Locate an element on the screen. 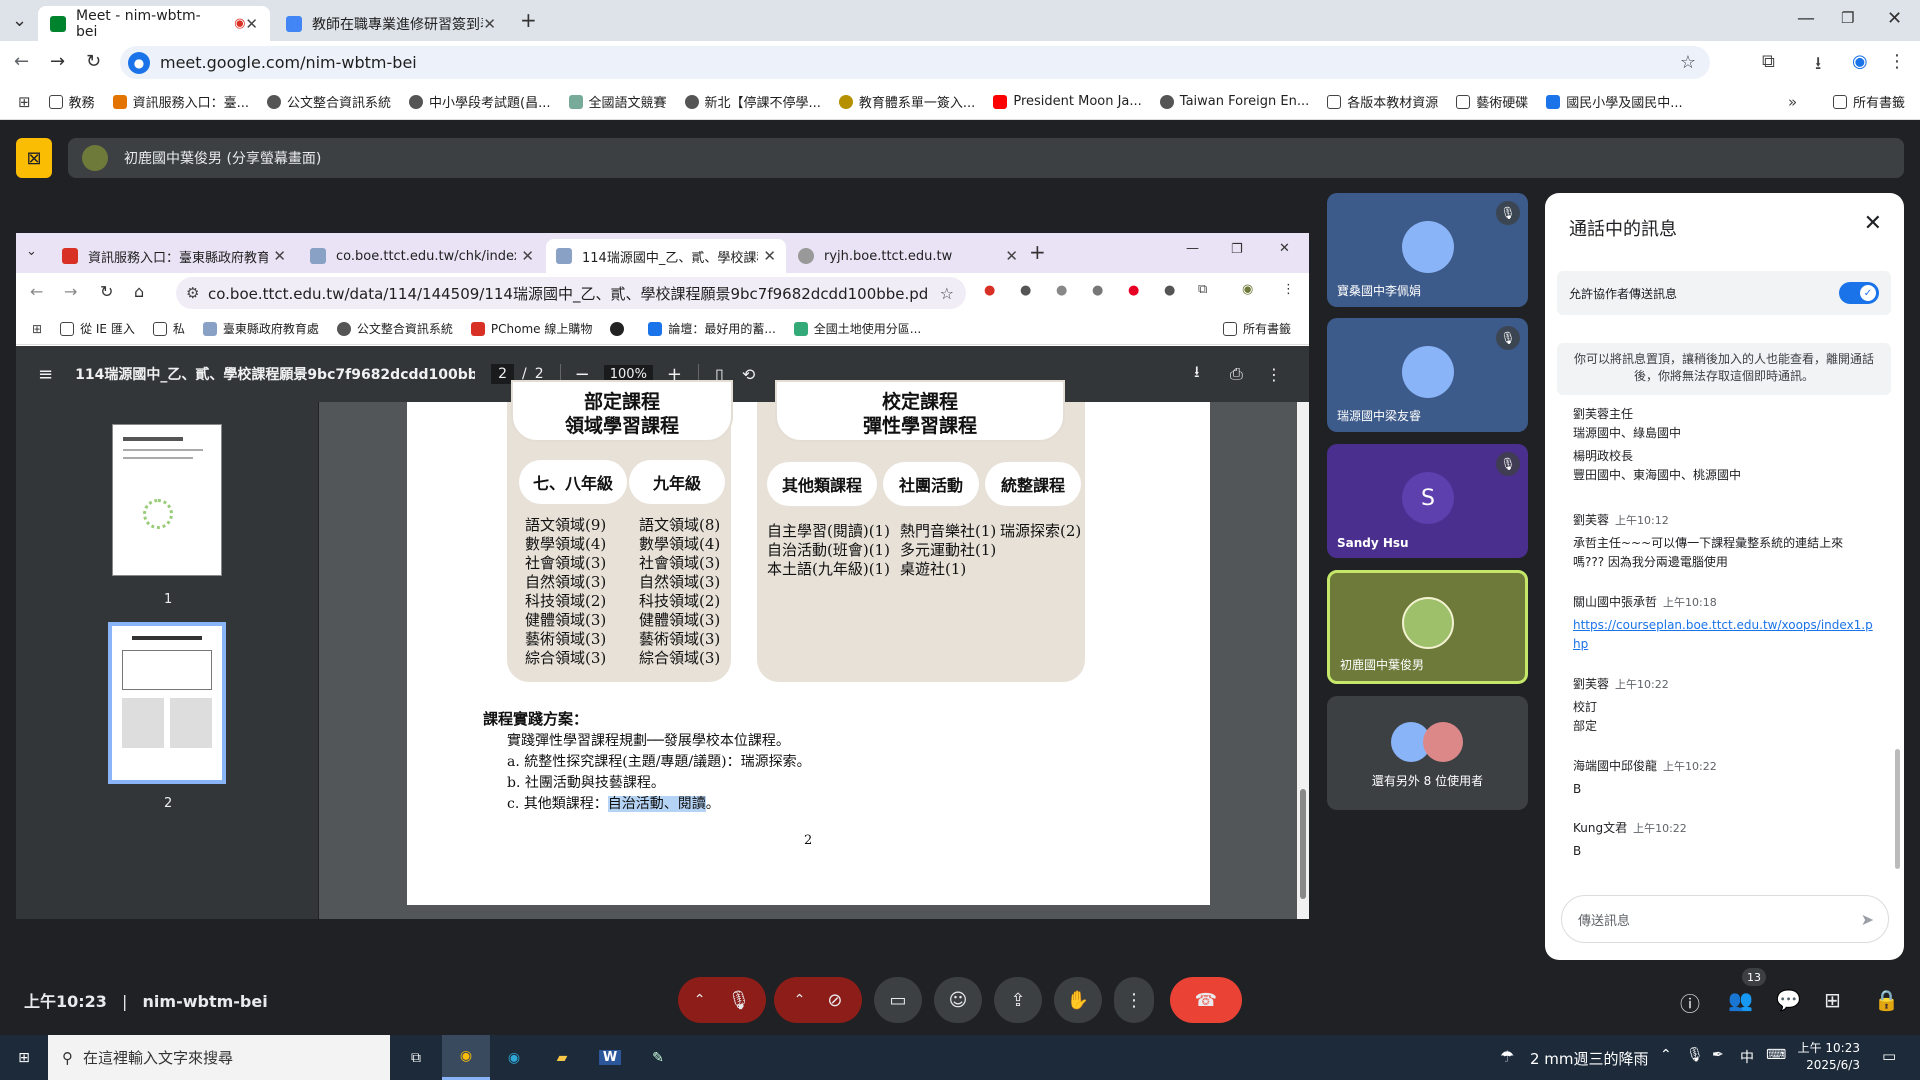 Image resolution: width=1920 pixels, height=1080 pixels. outer-tab-meet: Meet - nim-wbtm-bei ◉ ✕ is located at coordinates (154, 23).